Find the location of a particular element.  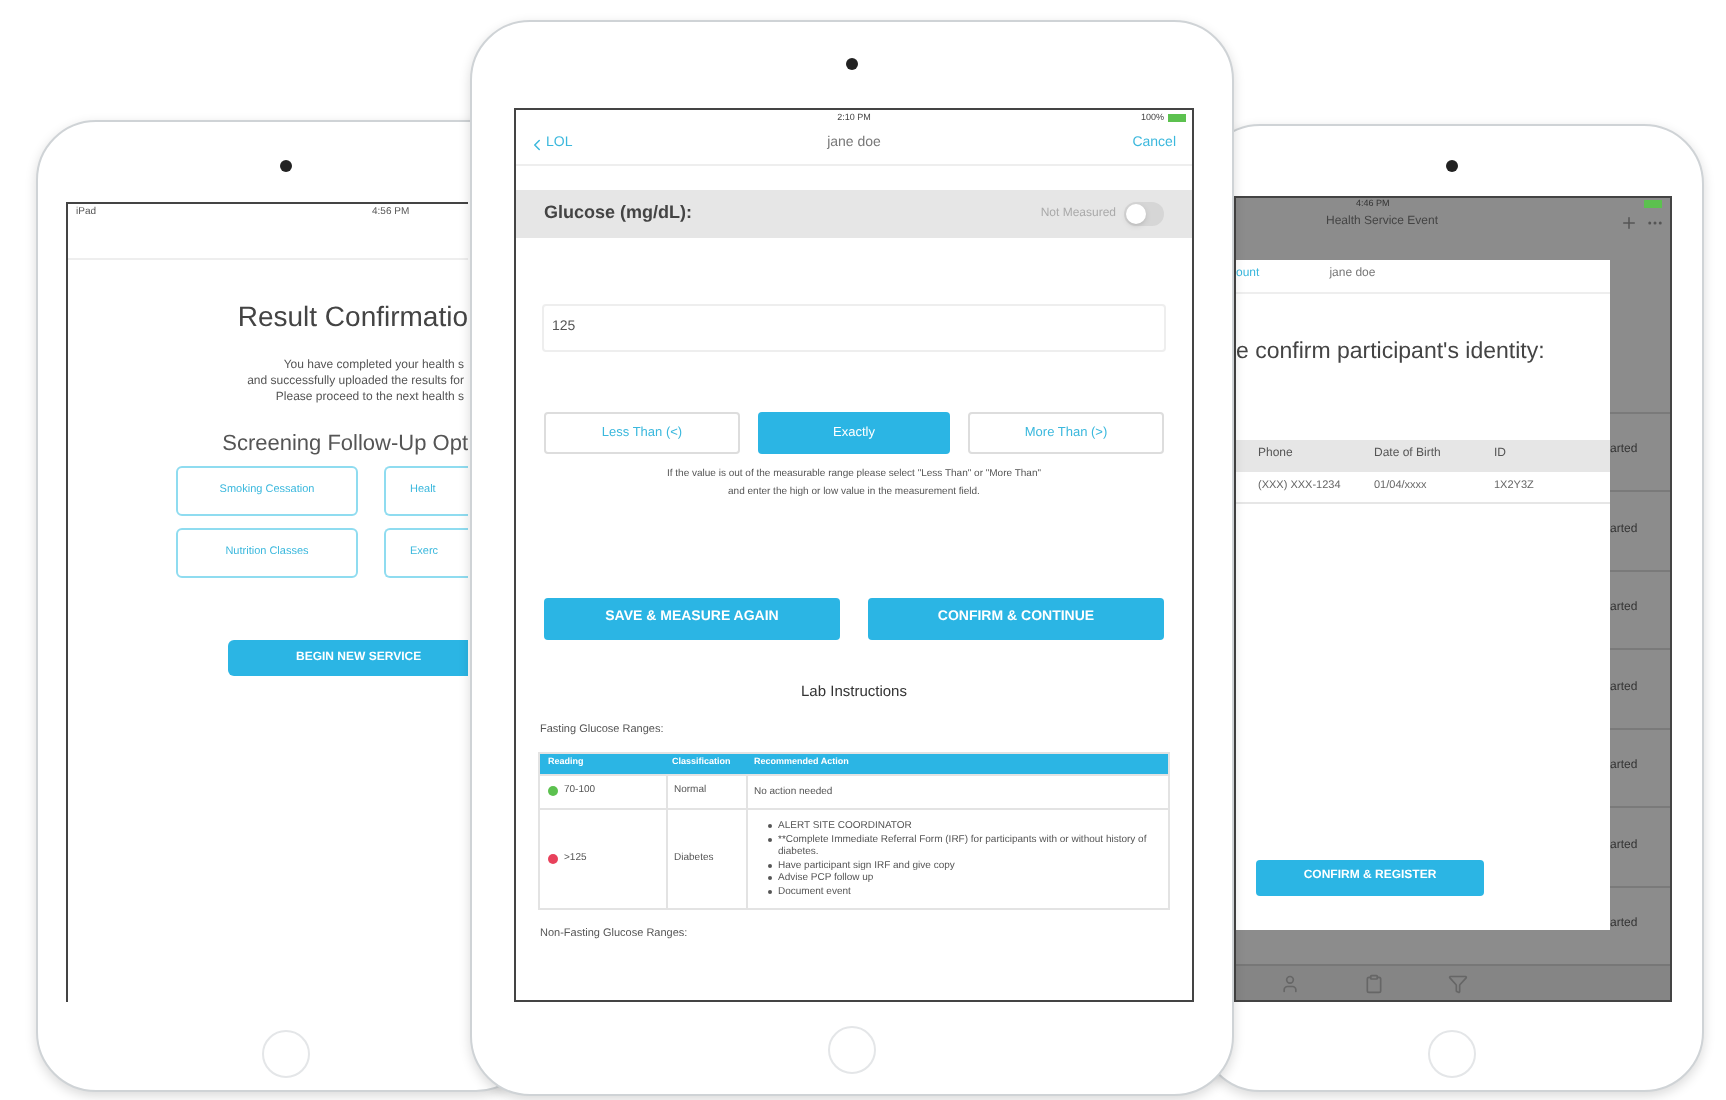

toggle-switch is located at coordinates (1144, 214).